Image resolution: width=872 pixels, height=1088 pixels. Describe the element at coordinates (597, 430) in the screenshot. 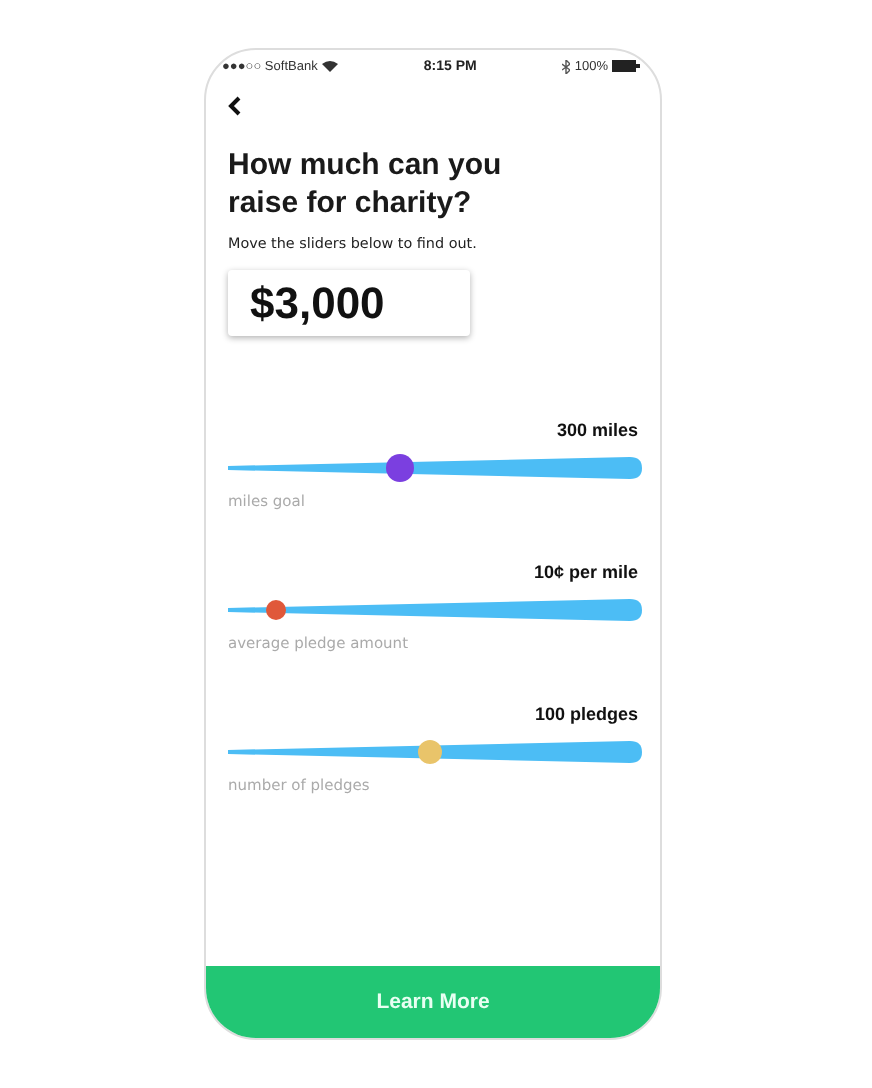

I see `slider-value: 300 miles` at that location.